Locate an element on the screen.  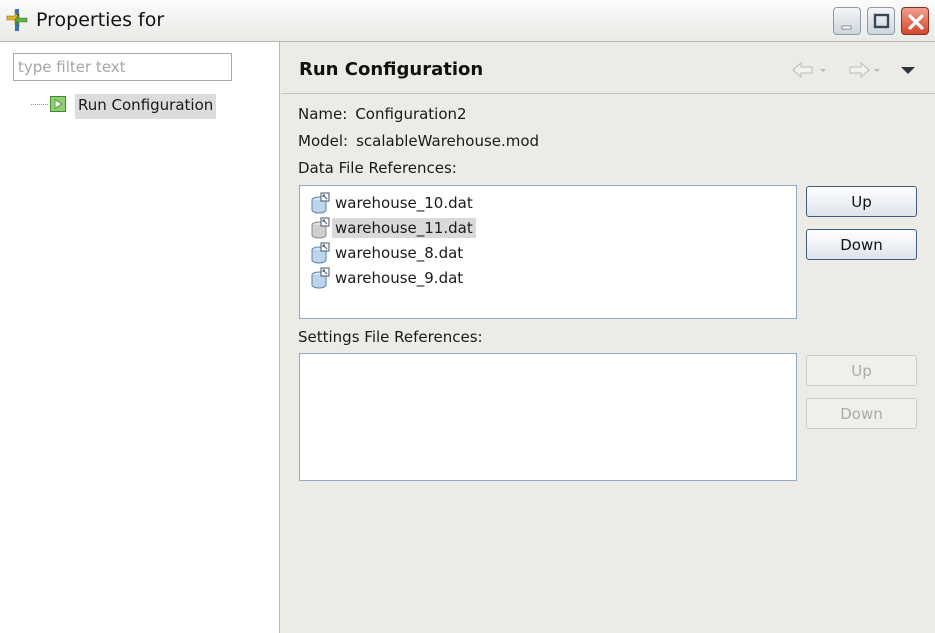
title-bar: Properties for is located at coordinates (467, 21).